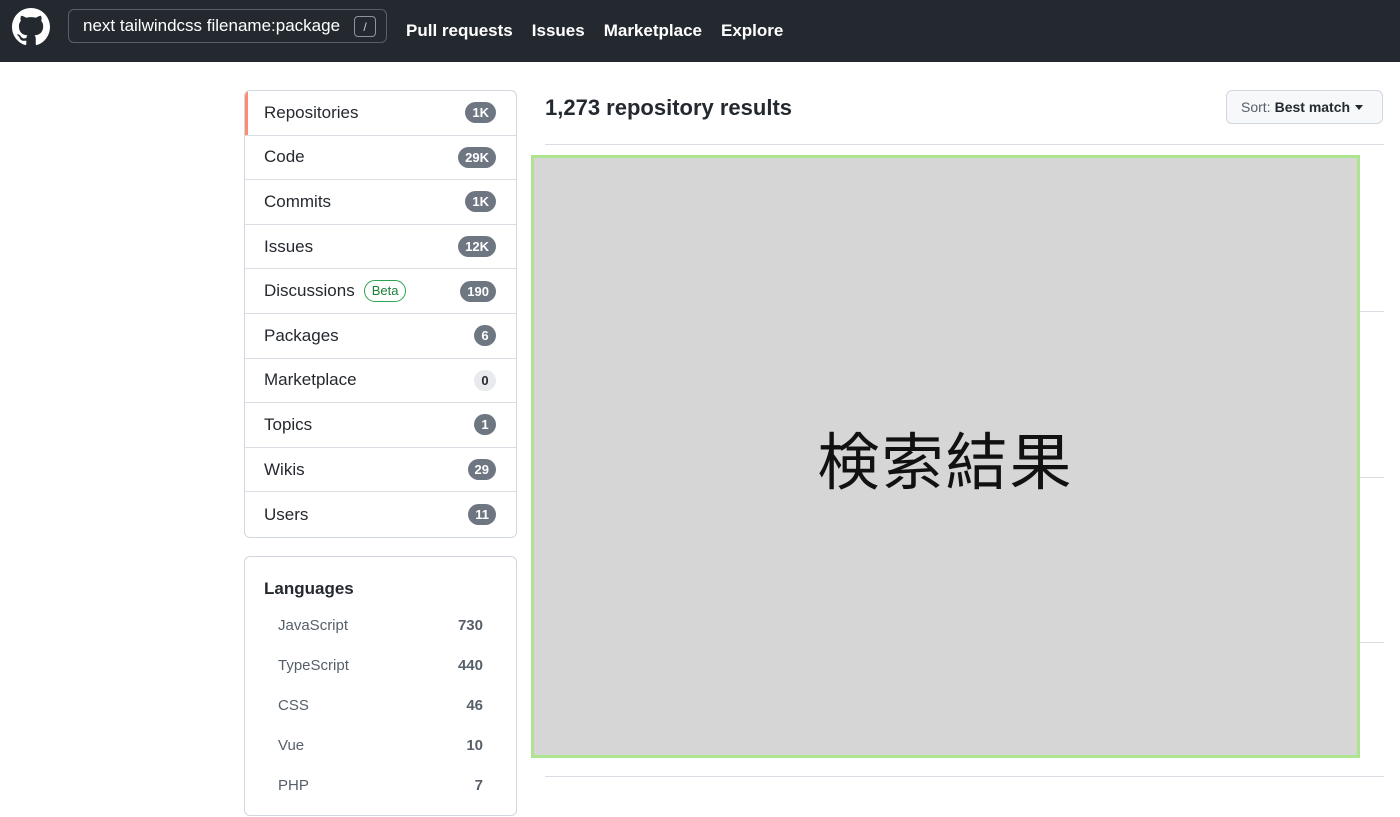 This screenshot has height=817, width=1400. I want to click on menu-item-label: Issues, so click(289, 246).